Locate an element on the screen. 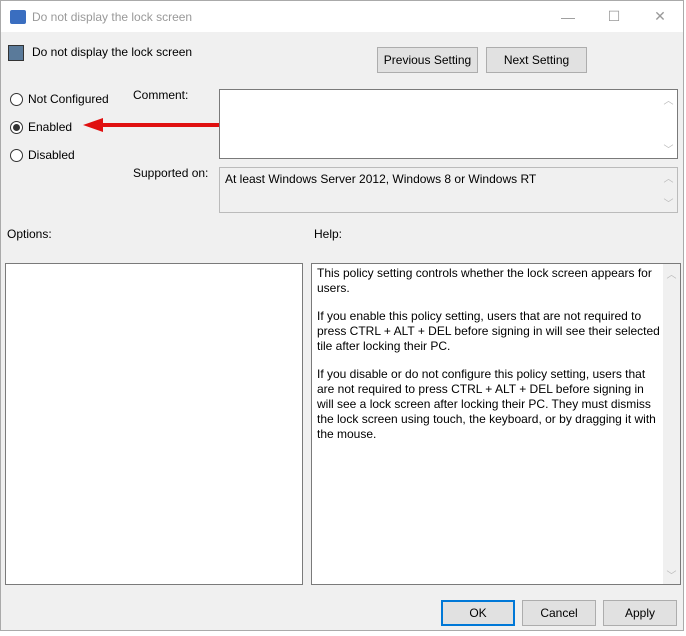 This screenshot has height=636, width=686. title-bar: Do not display the lock screen — ☐ ✕ is located at coordinates (342, 16).